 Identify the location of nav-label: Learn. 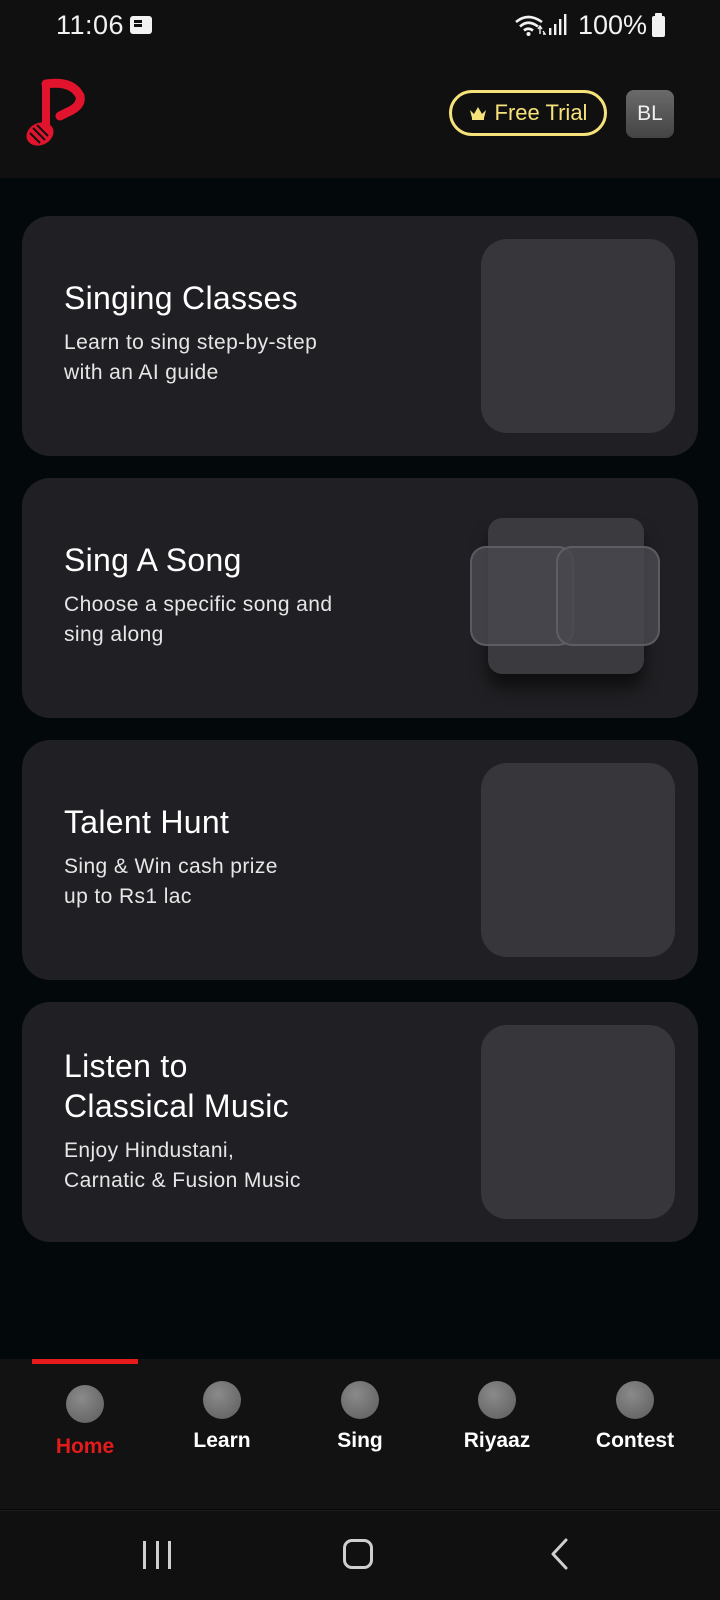
(222, 1440).